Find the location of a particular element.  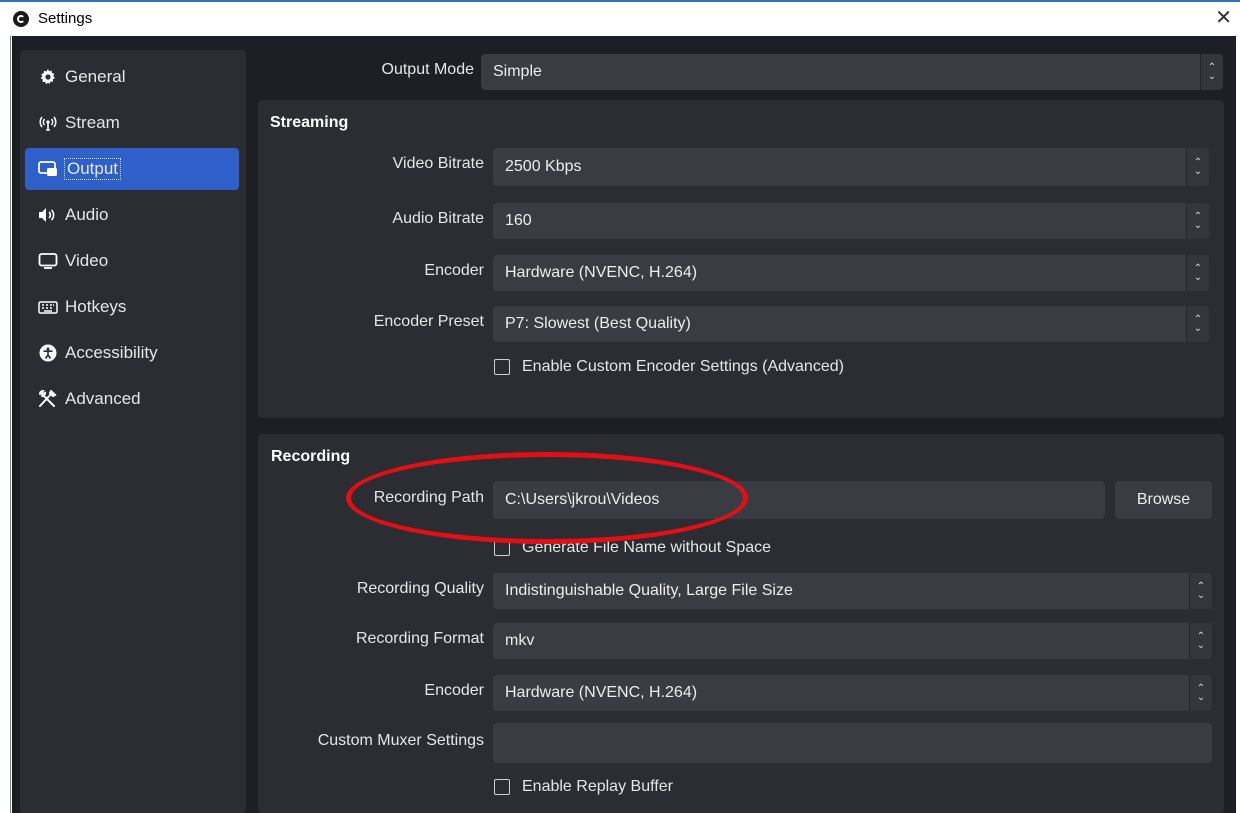

output-icon is located at coordinates (48, 169).